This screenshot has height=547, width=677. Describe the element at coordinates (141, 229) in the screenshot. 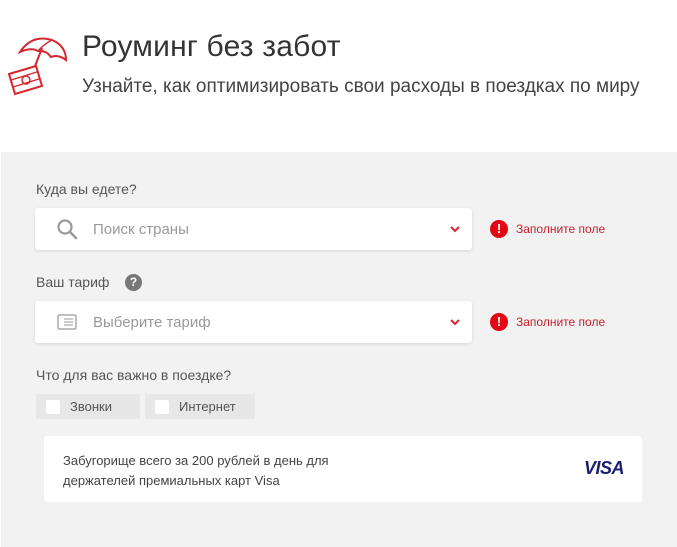

I see `country-search-placeholder: Поиск страны` at that location.